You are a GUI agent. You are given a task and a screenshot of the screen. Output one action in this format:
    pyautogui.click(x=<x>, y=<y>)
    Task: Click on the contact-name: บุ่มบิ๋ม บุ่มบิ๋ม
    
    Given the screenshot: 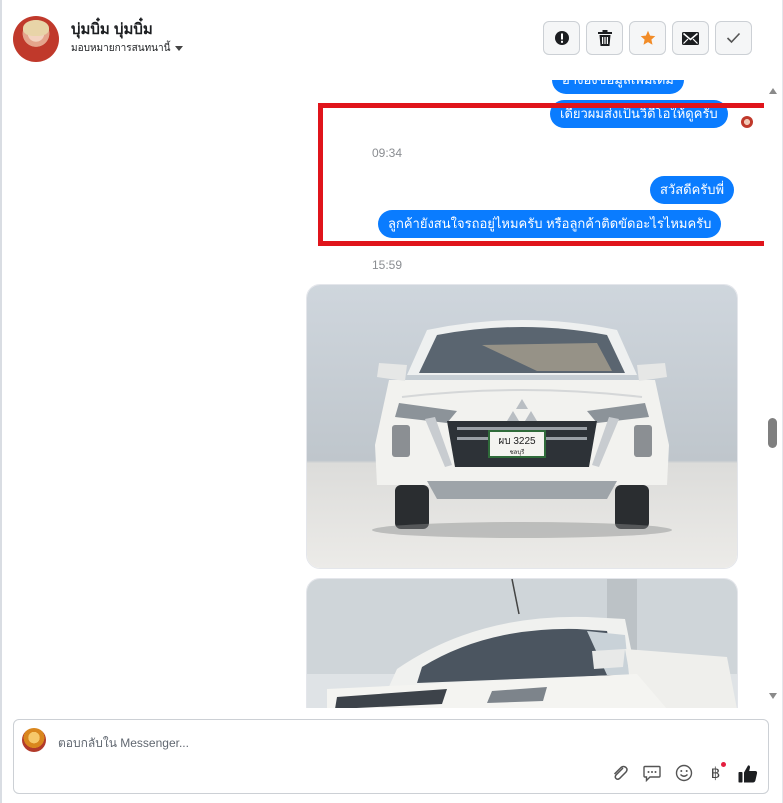 What is the action you would take?
    pyautogui.click(x=112, y=29)
    